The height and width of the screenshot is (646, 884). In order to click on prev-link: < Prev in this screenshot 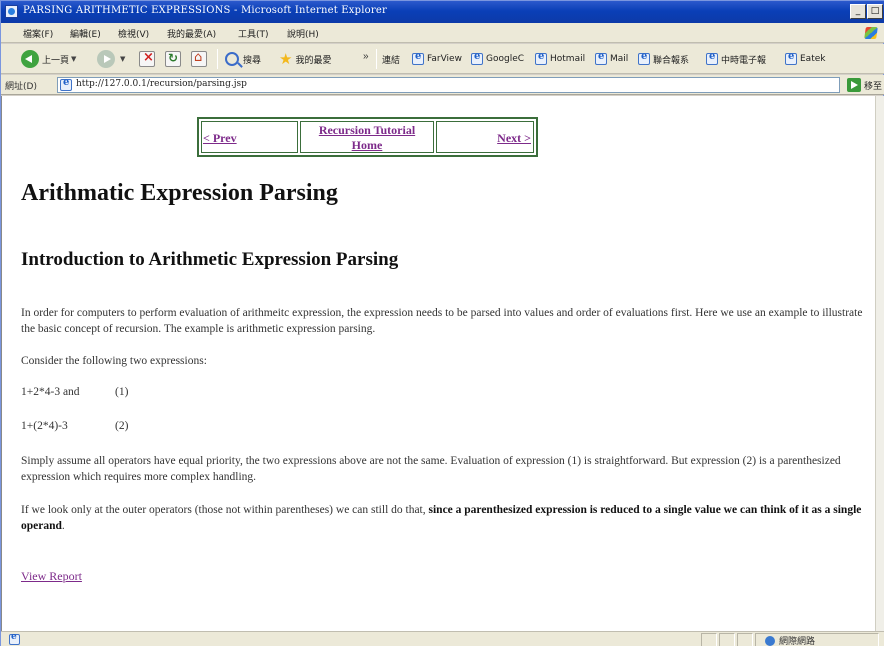, I will do `click(220, 138)`.